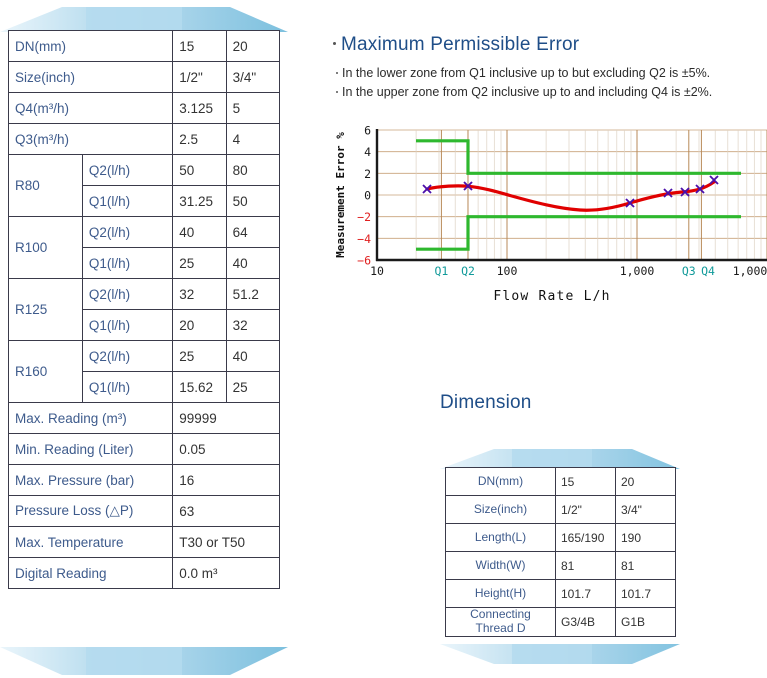 This screenshot has height=678, width=767. Describe the element at coordinates (45, 247) in the screenshot. I see `ratio-group-label-r100: R100` at that location.